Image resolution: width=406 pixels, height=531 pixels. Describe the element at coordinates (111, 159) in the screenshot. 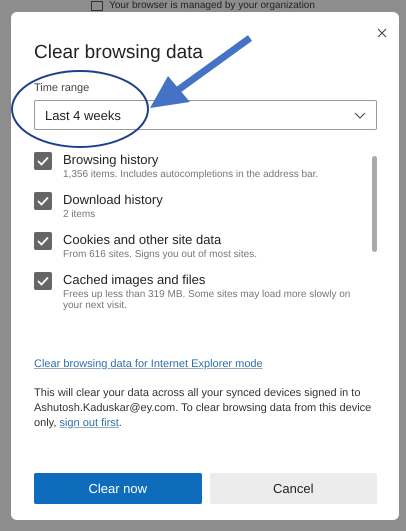

I see `option-title: Browsing history` at that location.